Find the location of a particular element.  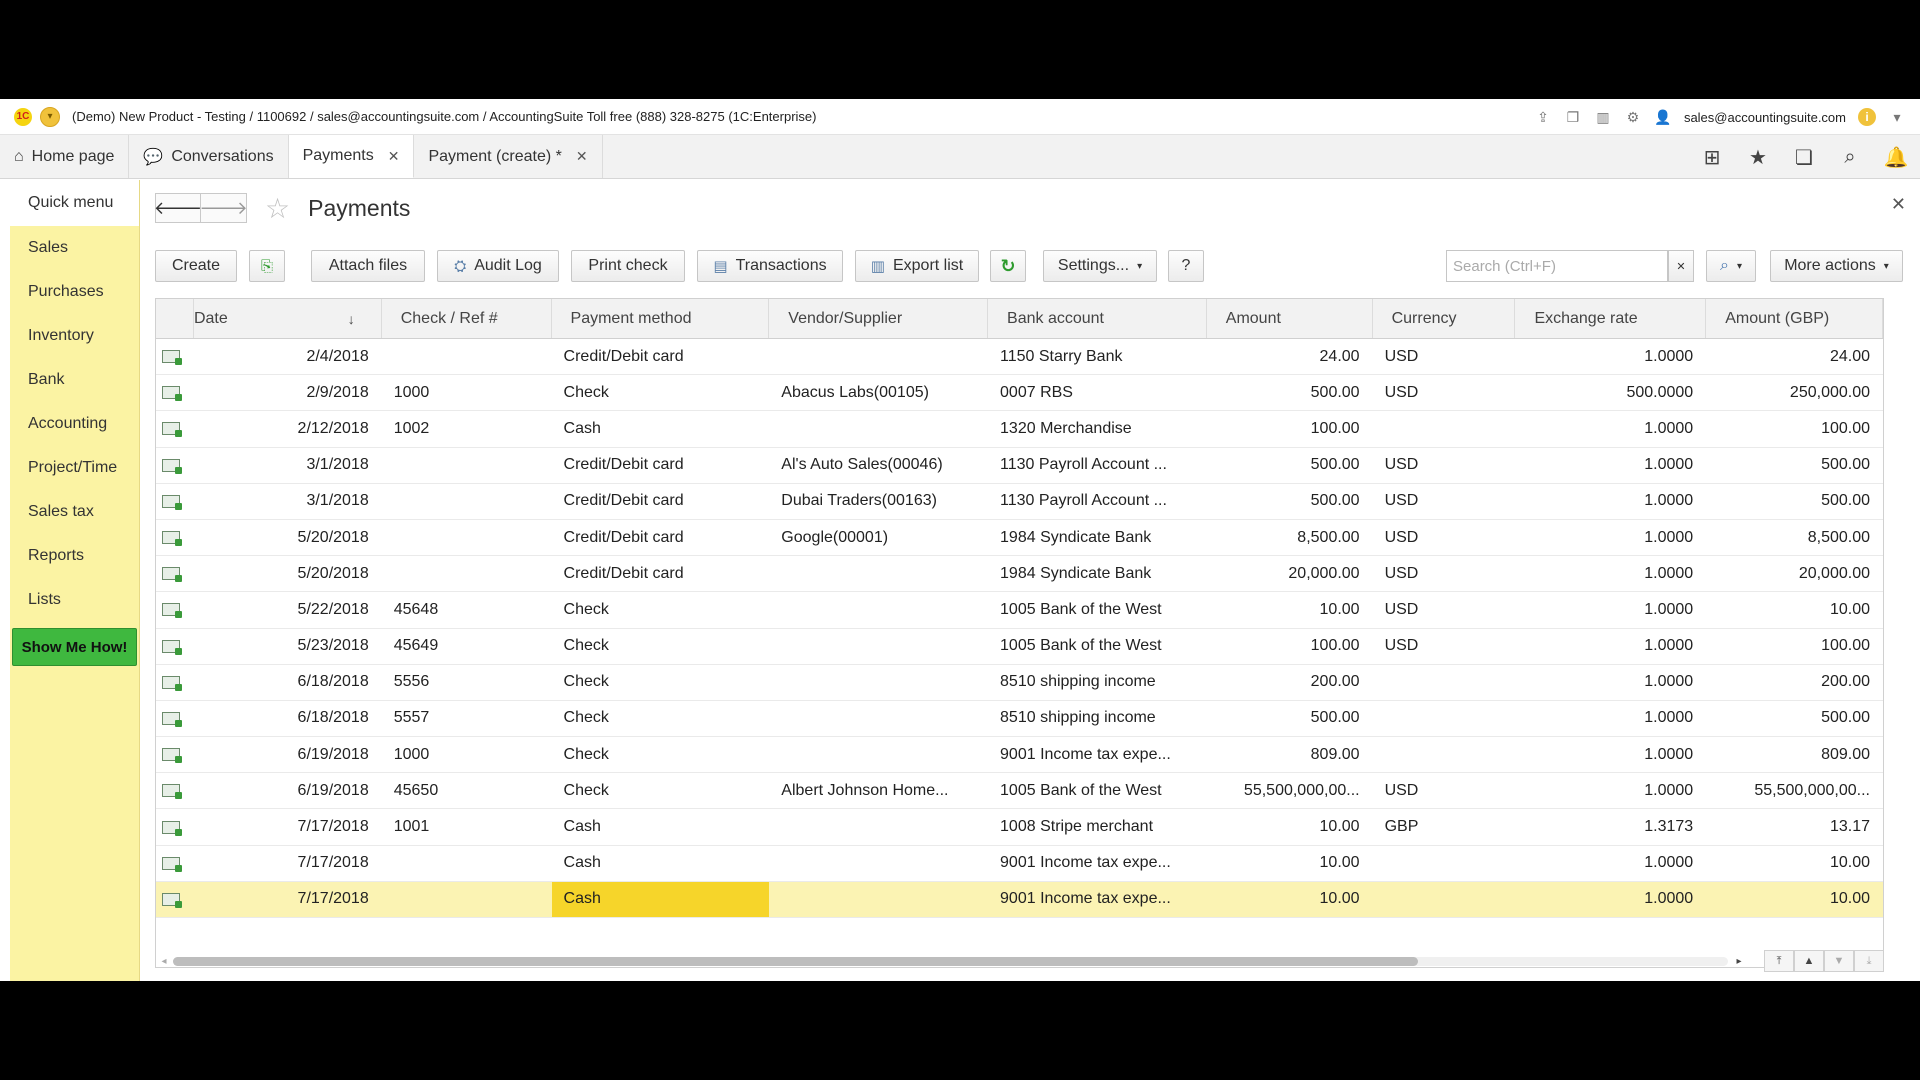

cell-date: 2/9/2018 is located at coordinates (288, 392).